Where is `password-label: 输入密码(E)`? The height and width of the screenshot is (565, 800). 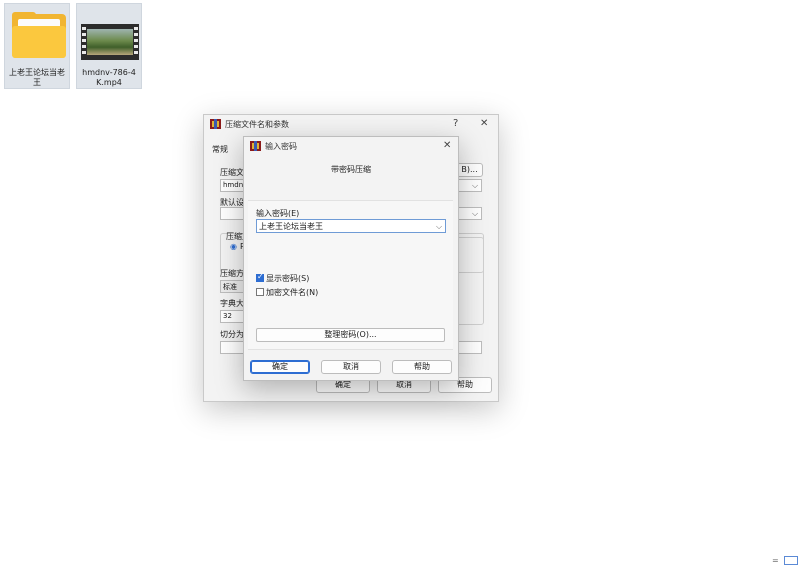
password-label: 输入密码(E) is located at coordinates (278, 213).